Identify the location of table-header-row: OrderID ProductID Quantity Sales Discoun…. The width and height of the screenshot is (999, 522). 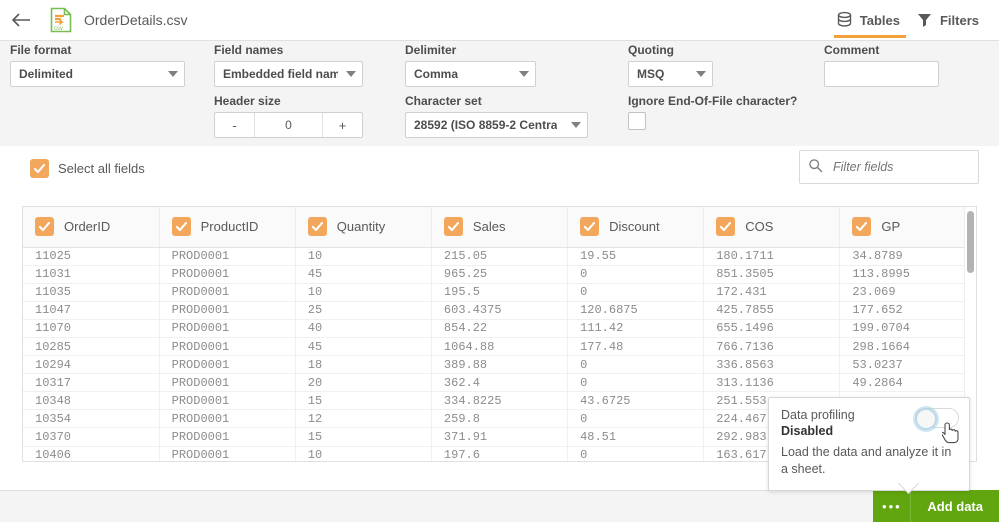
(499, 227).